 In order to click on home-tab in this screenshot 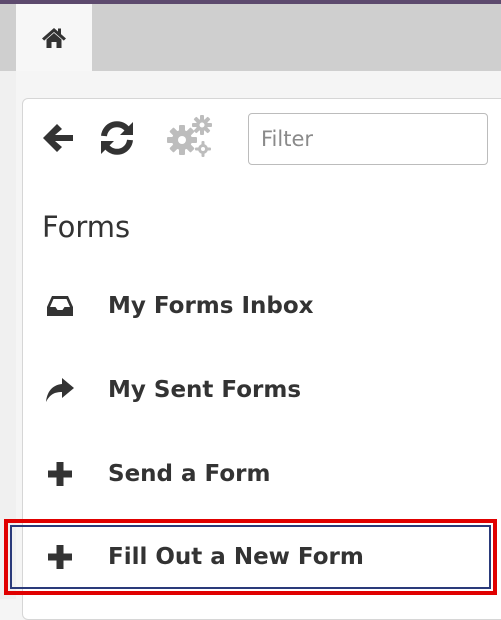, I will do `click(54, 37)`.